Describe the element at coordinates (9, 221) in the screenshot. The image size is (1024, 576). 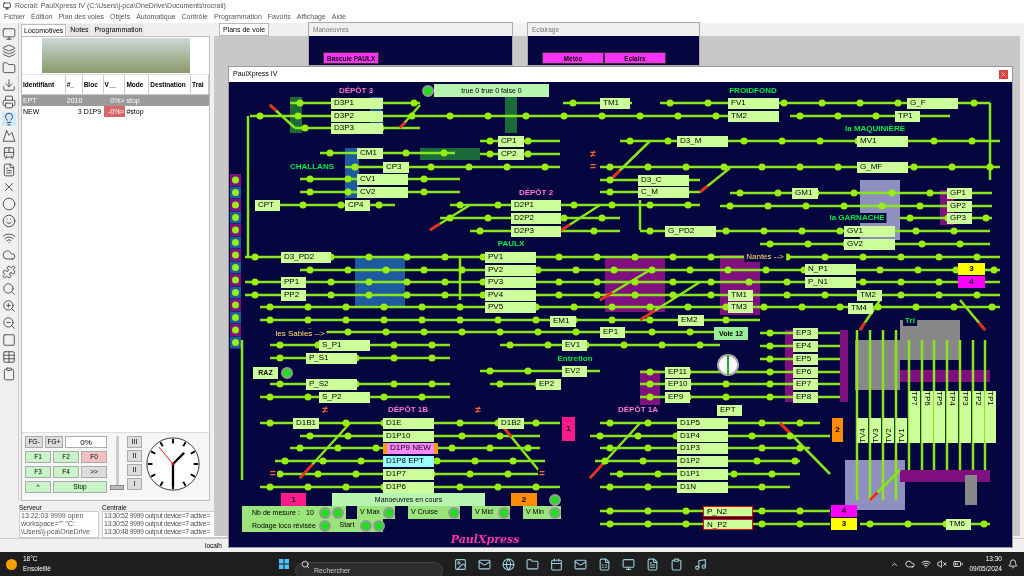
I see `smiley-icon` at that location.